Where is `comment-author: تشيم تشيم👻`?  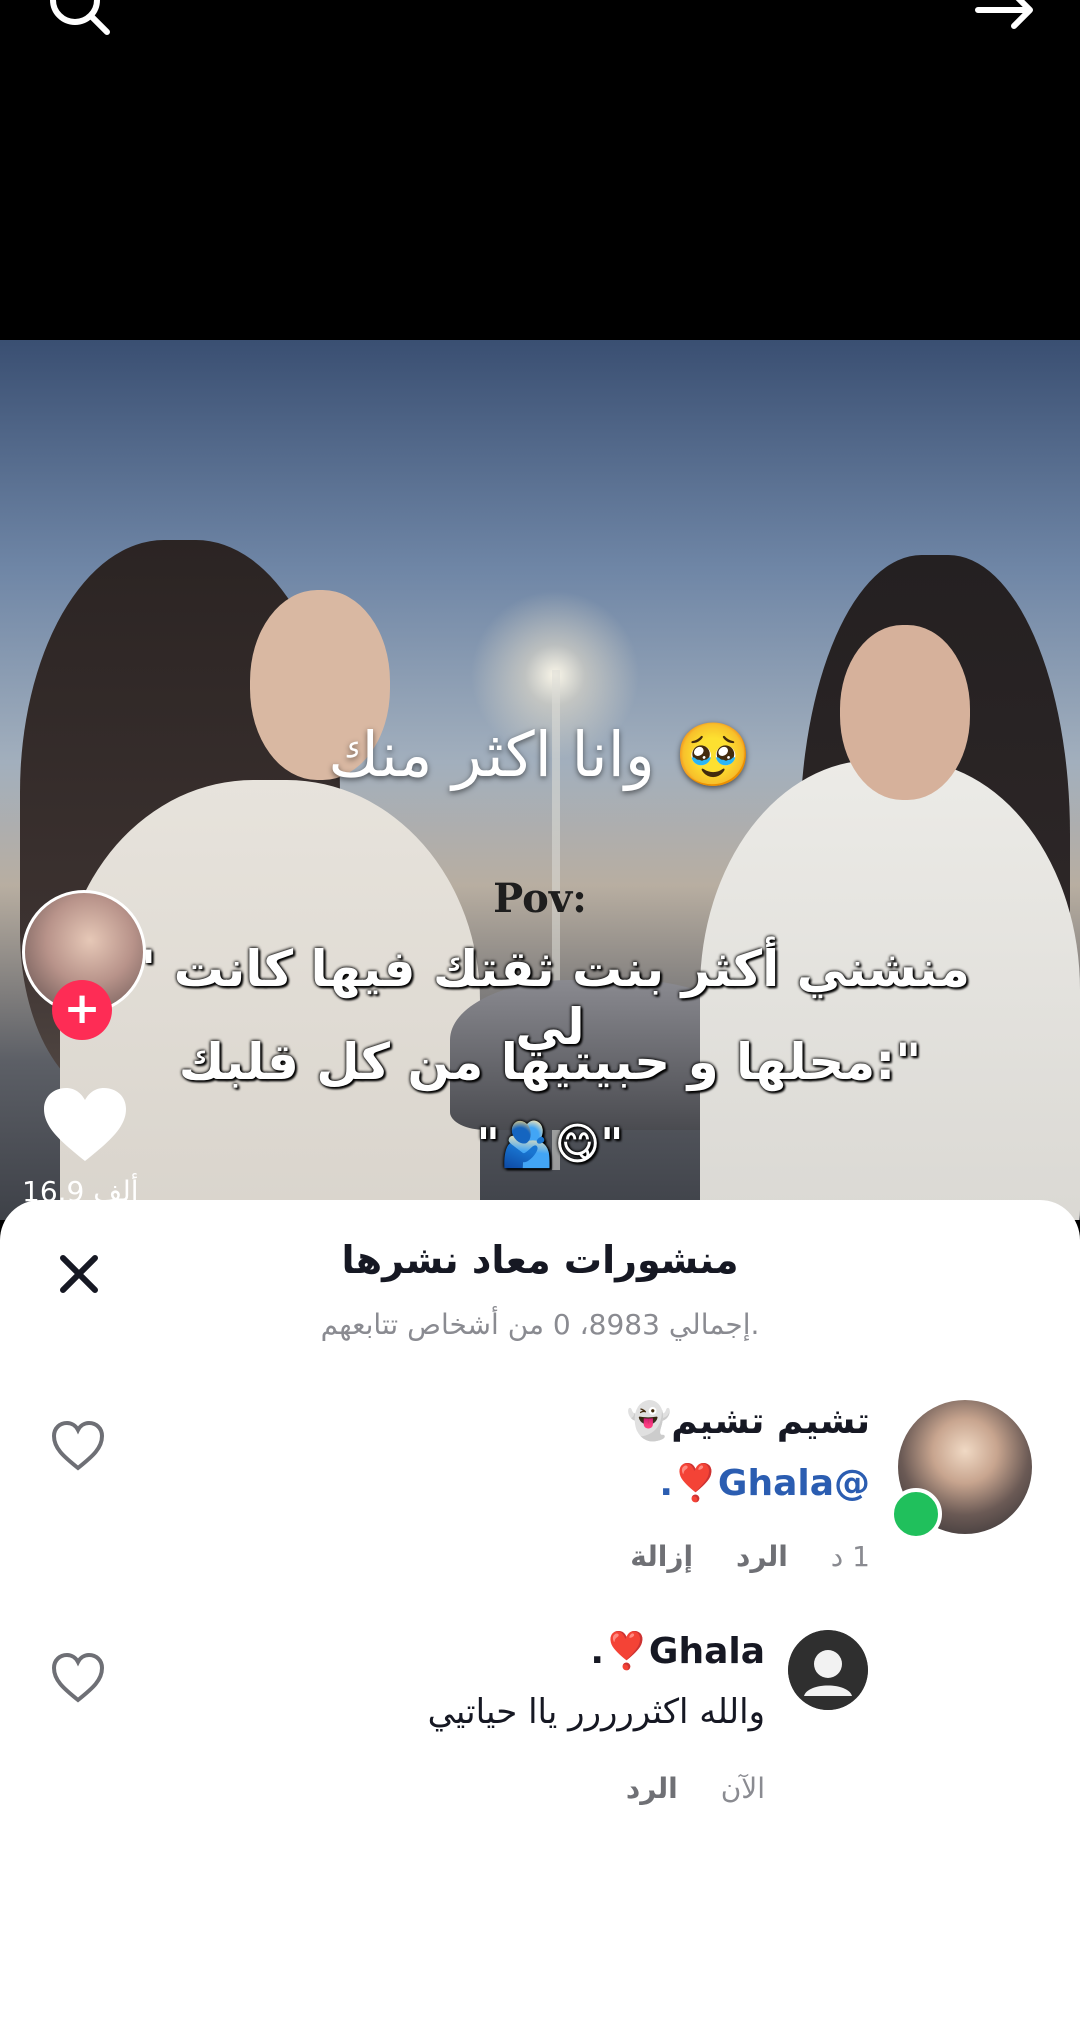 comment-author: تشيم تشيم👻 is located at coordinates (748, 1421).